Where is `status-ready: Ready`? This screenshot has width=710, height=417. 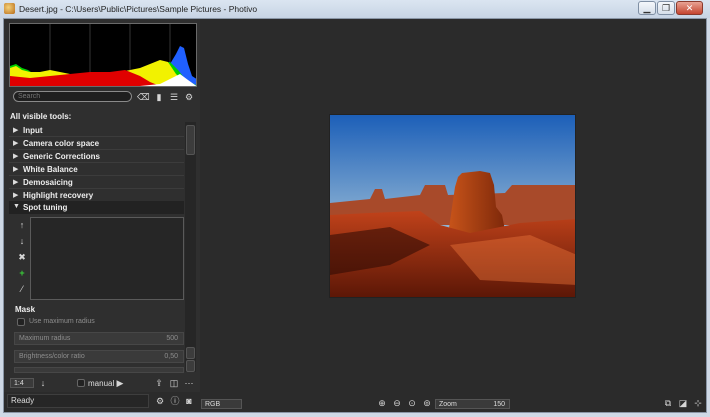
status-ready: Ready is located at coordinates (78, 401).